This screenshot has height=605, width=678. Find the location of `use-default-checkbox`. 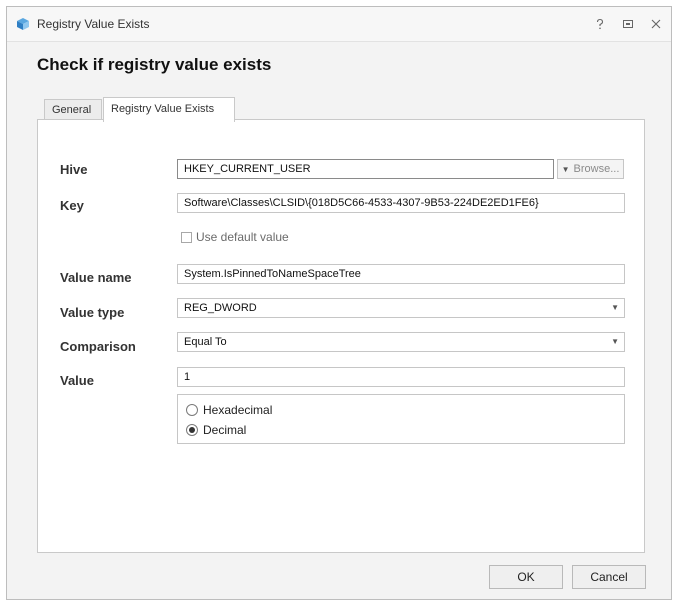

use-default-checkbox is located at coordinates (186, 237).